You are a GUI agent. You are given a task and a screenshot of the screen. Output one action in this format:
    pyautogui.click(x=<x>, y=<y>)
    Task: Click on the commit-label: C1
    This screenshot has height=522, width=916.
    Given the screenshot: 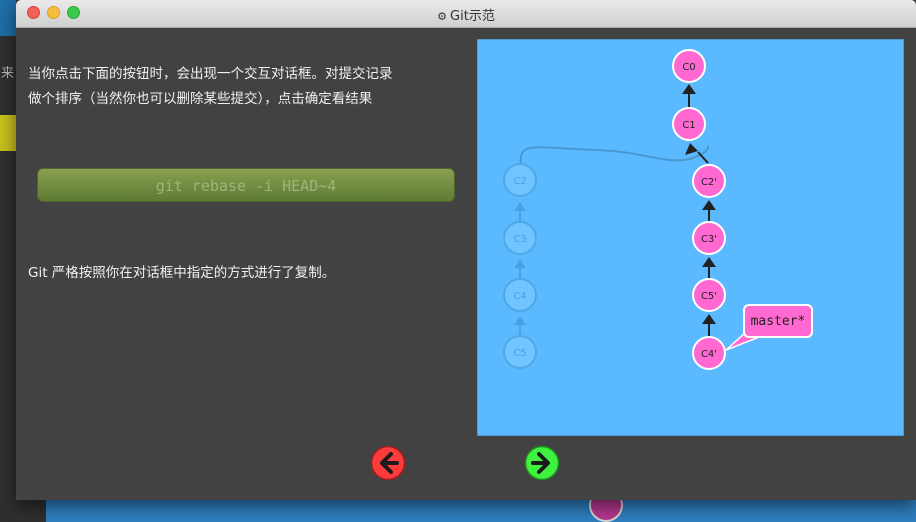 What is the action you would take?
    pyautogui.click(x=688, y=125)
    